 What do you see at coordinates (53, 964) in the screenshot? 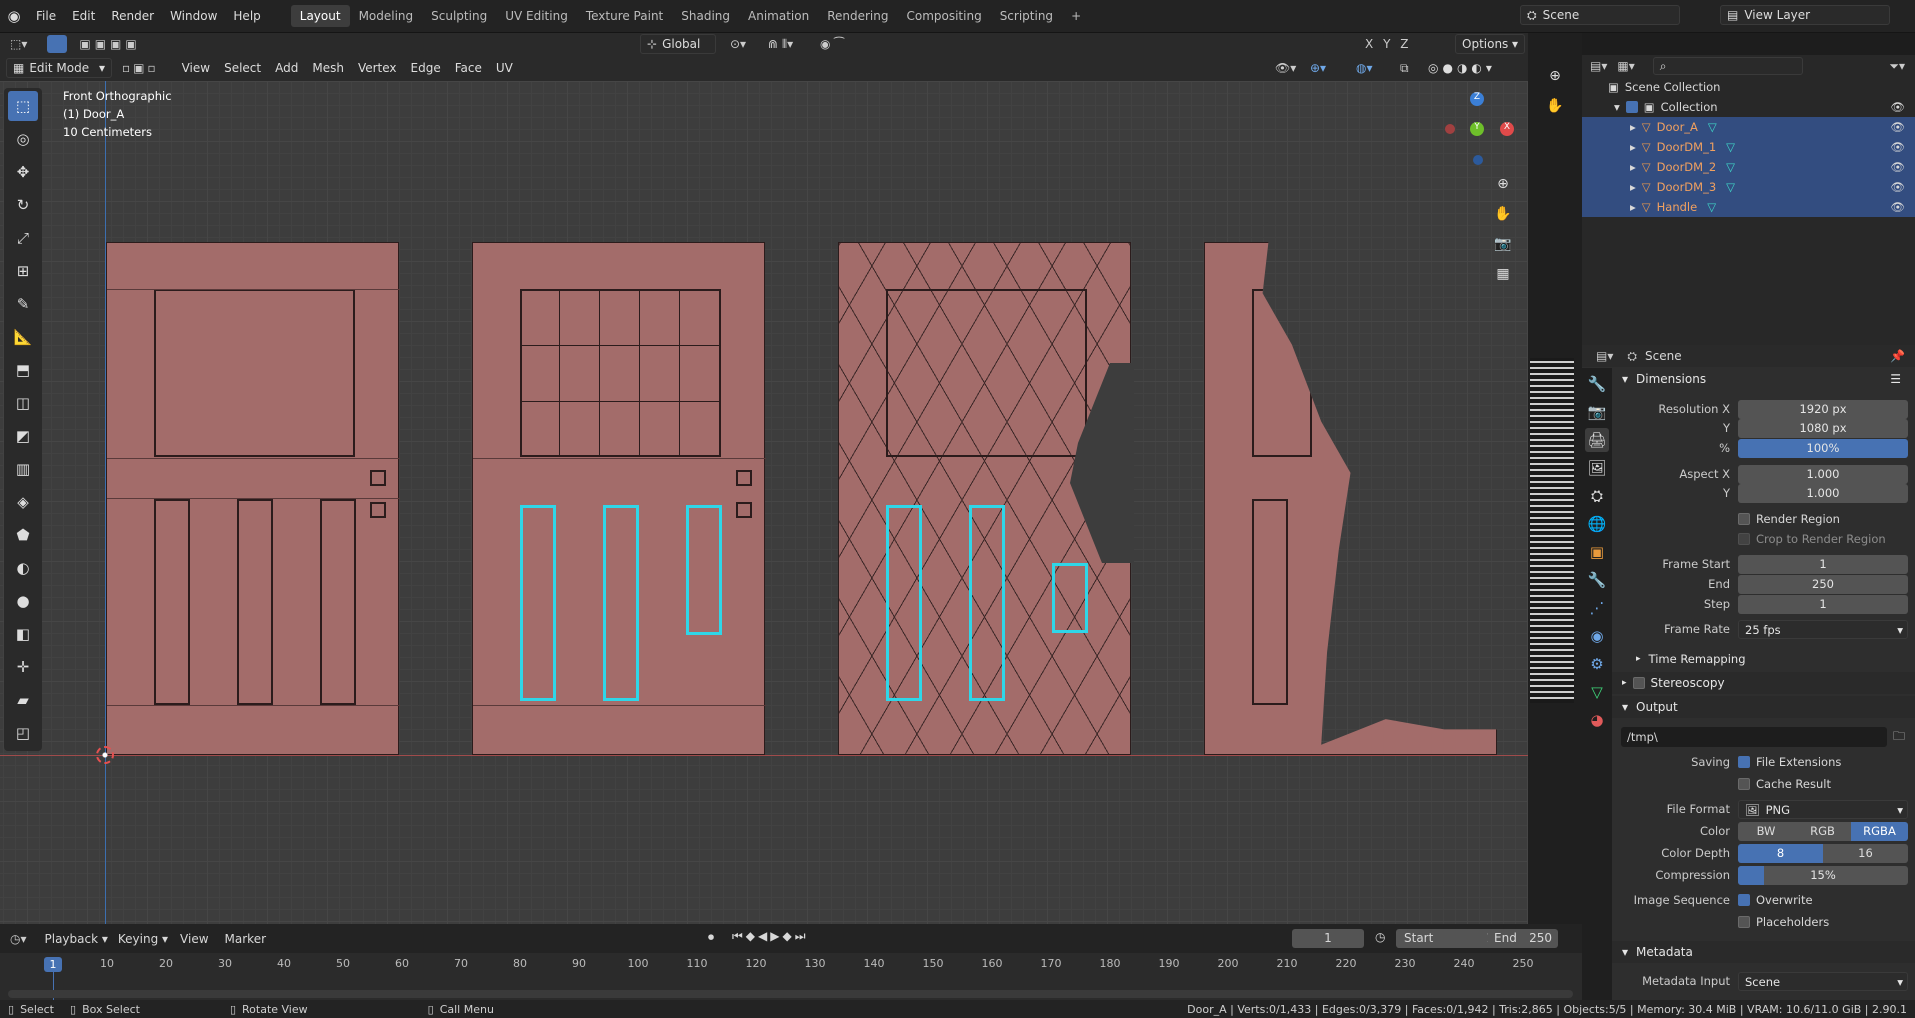
I see `playhead: 1` at bounding box center [53, 964].